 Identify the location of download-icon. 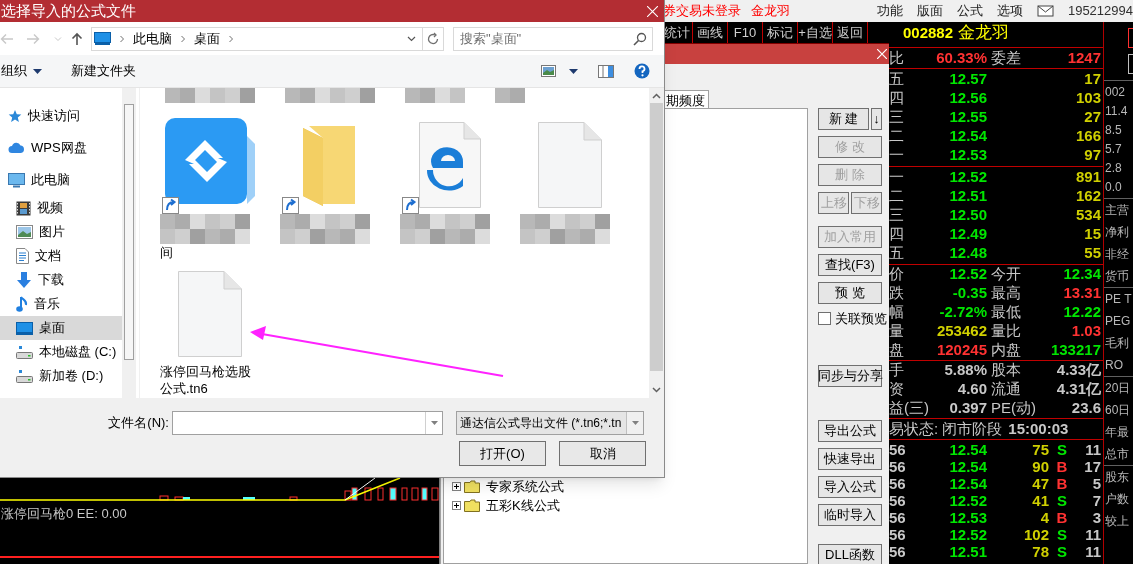
(24, 280).